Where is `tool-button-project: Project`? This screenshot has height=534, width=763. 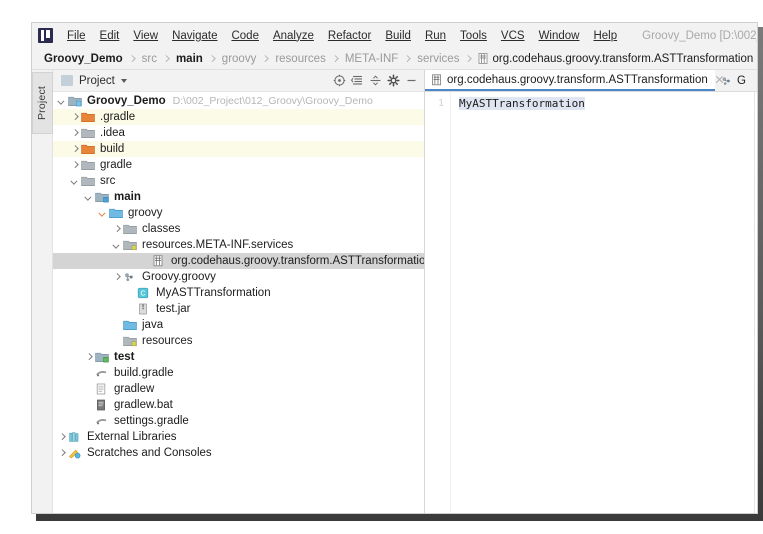 tool-button-project: Project is located at coordinates (42, 103).